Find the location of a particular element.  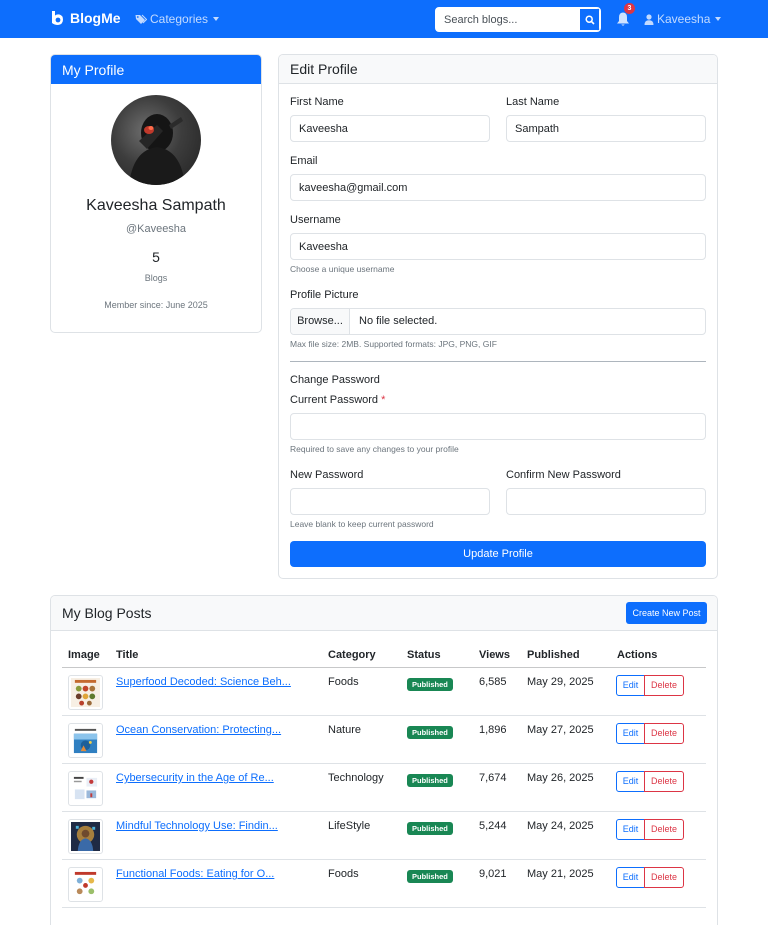

column-header-image: Image is located at coordinates (84, 655).